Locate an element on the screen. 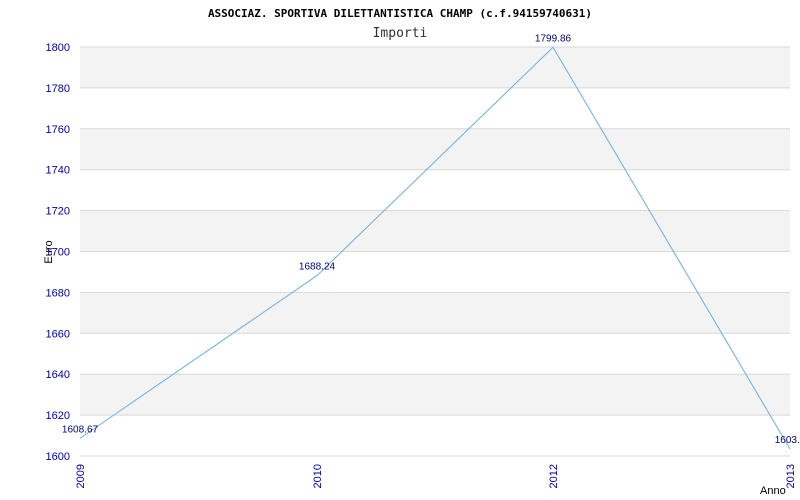 Image resolution: width=800 pixels, height=500 pixels. chart-subtitle: Importi is located at coordinates (400, 33).